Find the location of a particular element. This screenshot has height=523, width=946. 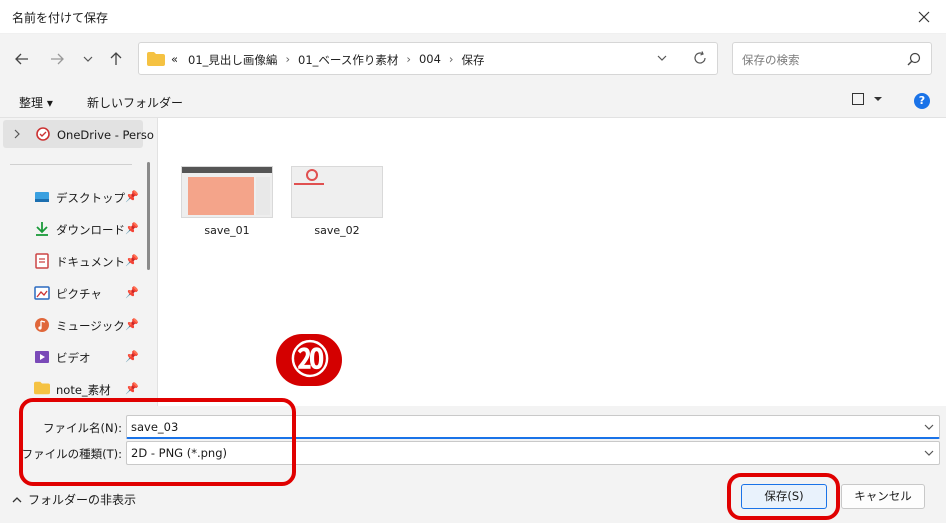

sidebar-item-label: ビデオ is located at coordinates (73, 358).